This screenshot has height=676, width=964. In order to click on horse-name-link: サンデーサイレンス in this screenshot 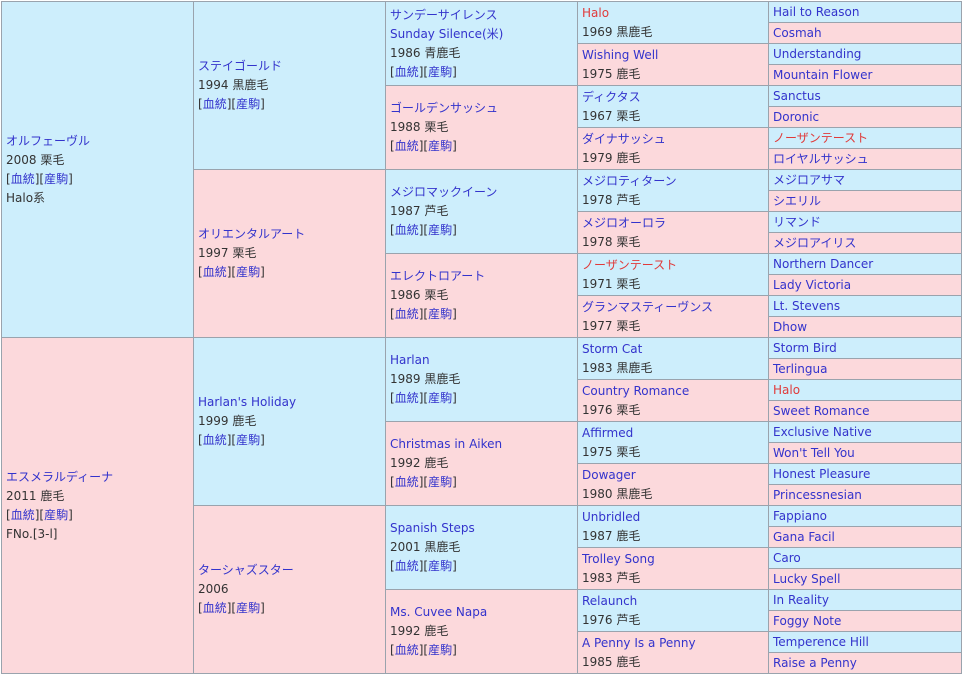, I will do `click(481, 15)`.